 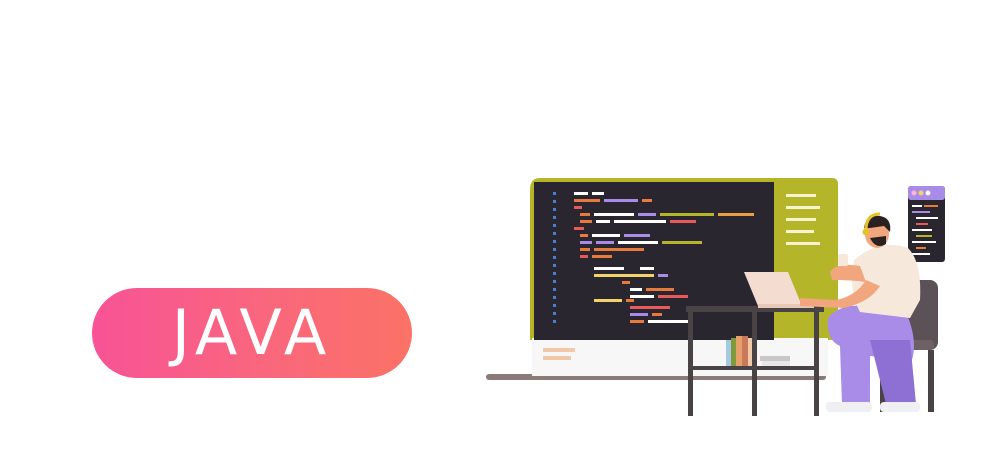 What do you see at coordinates (654, 261) in the screenshot?
I see `code-screen` at bounding box center [654, 261].